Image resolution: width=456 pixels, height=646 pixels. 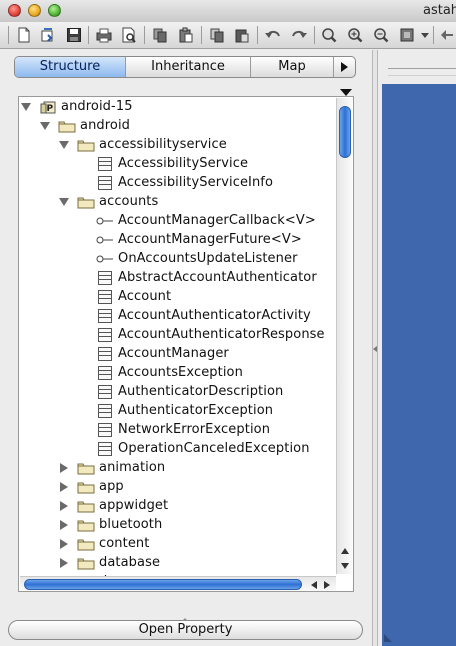 I want to click on print-icon, so click(x=103, y=34).